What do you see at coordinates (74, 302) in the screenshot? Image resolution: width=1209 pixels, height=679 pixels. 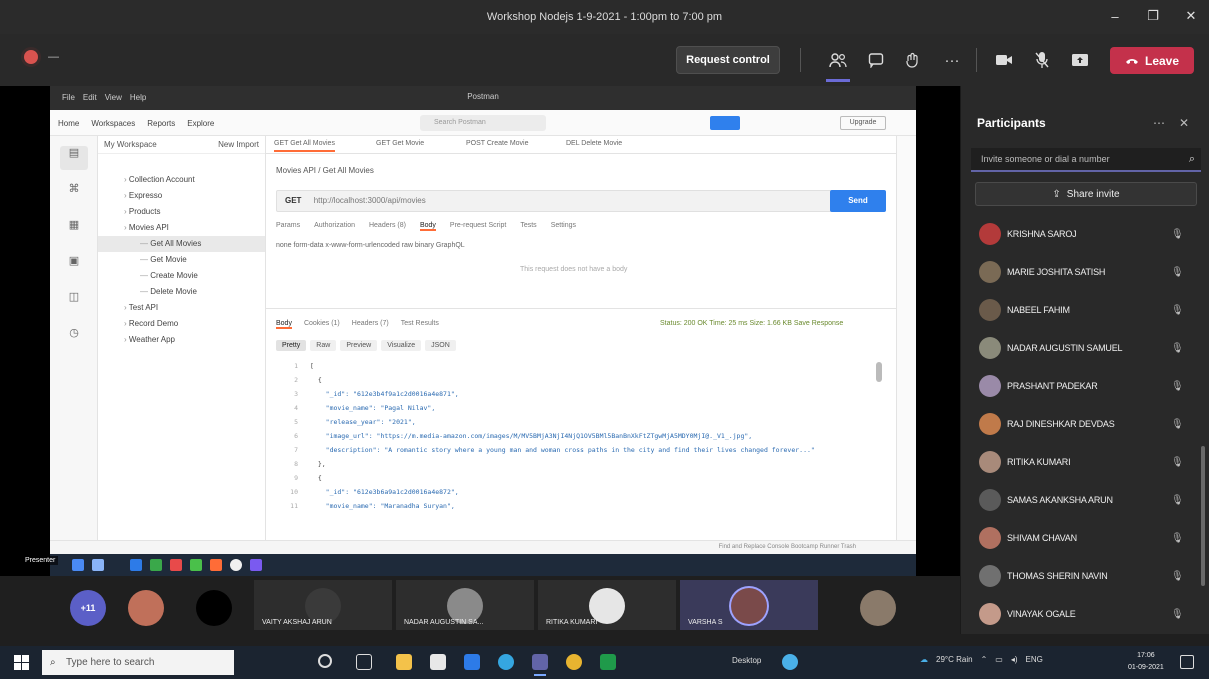 I see `rail-monitors-icon: ◫` at bounding box center [74, 302].